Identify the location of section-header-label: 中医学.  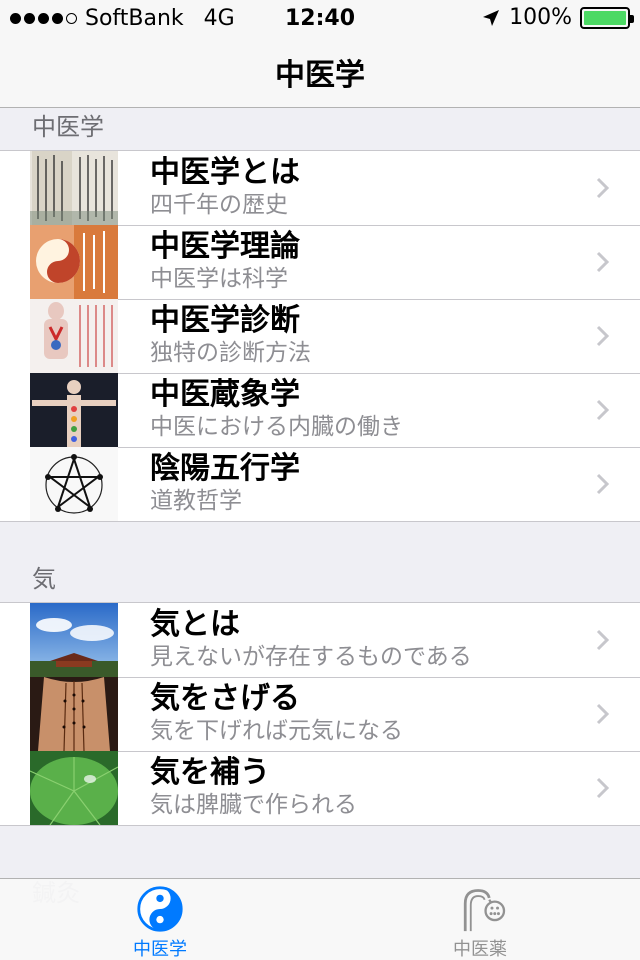
(68, 127).